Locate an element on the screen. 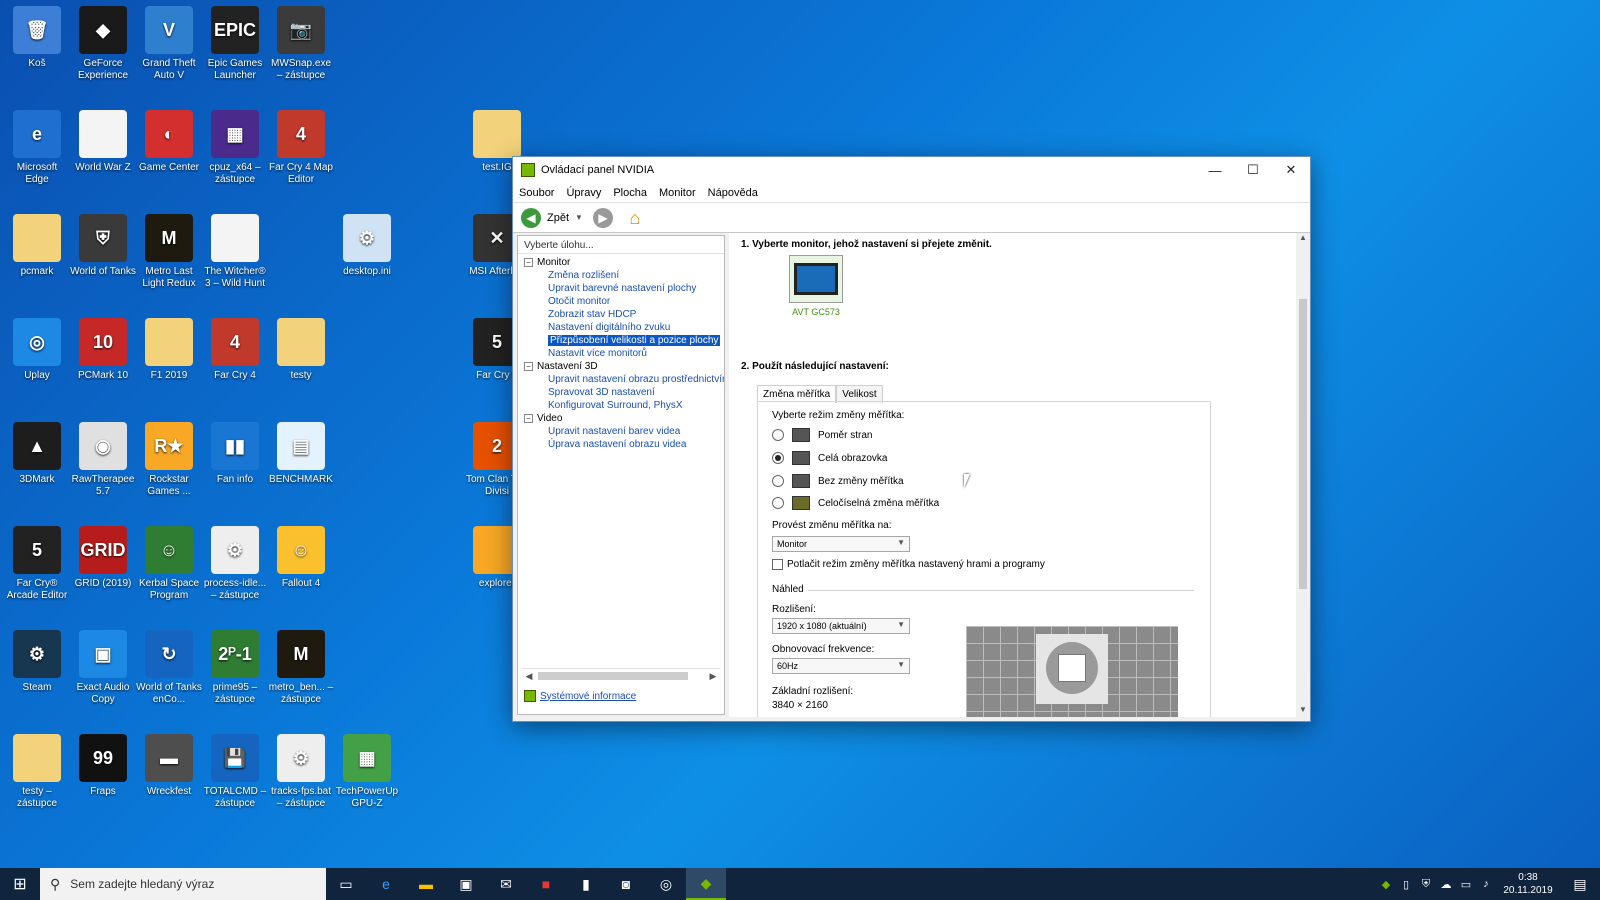 The height and width of the screenshot is (900, 1600). search-box: ⚲ Sem zadejte hledaný výraz is located at coordinates (183, 884).